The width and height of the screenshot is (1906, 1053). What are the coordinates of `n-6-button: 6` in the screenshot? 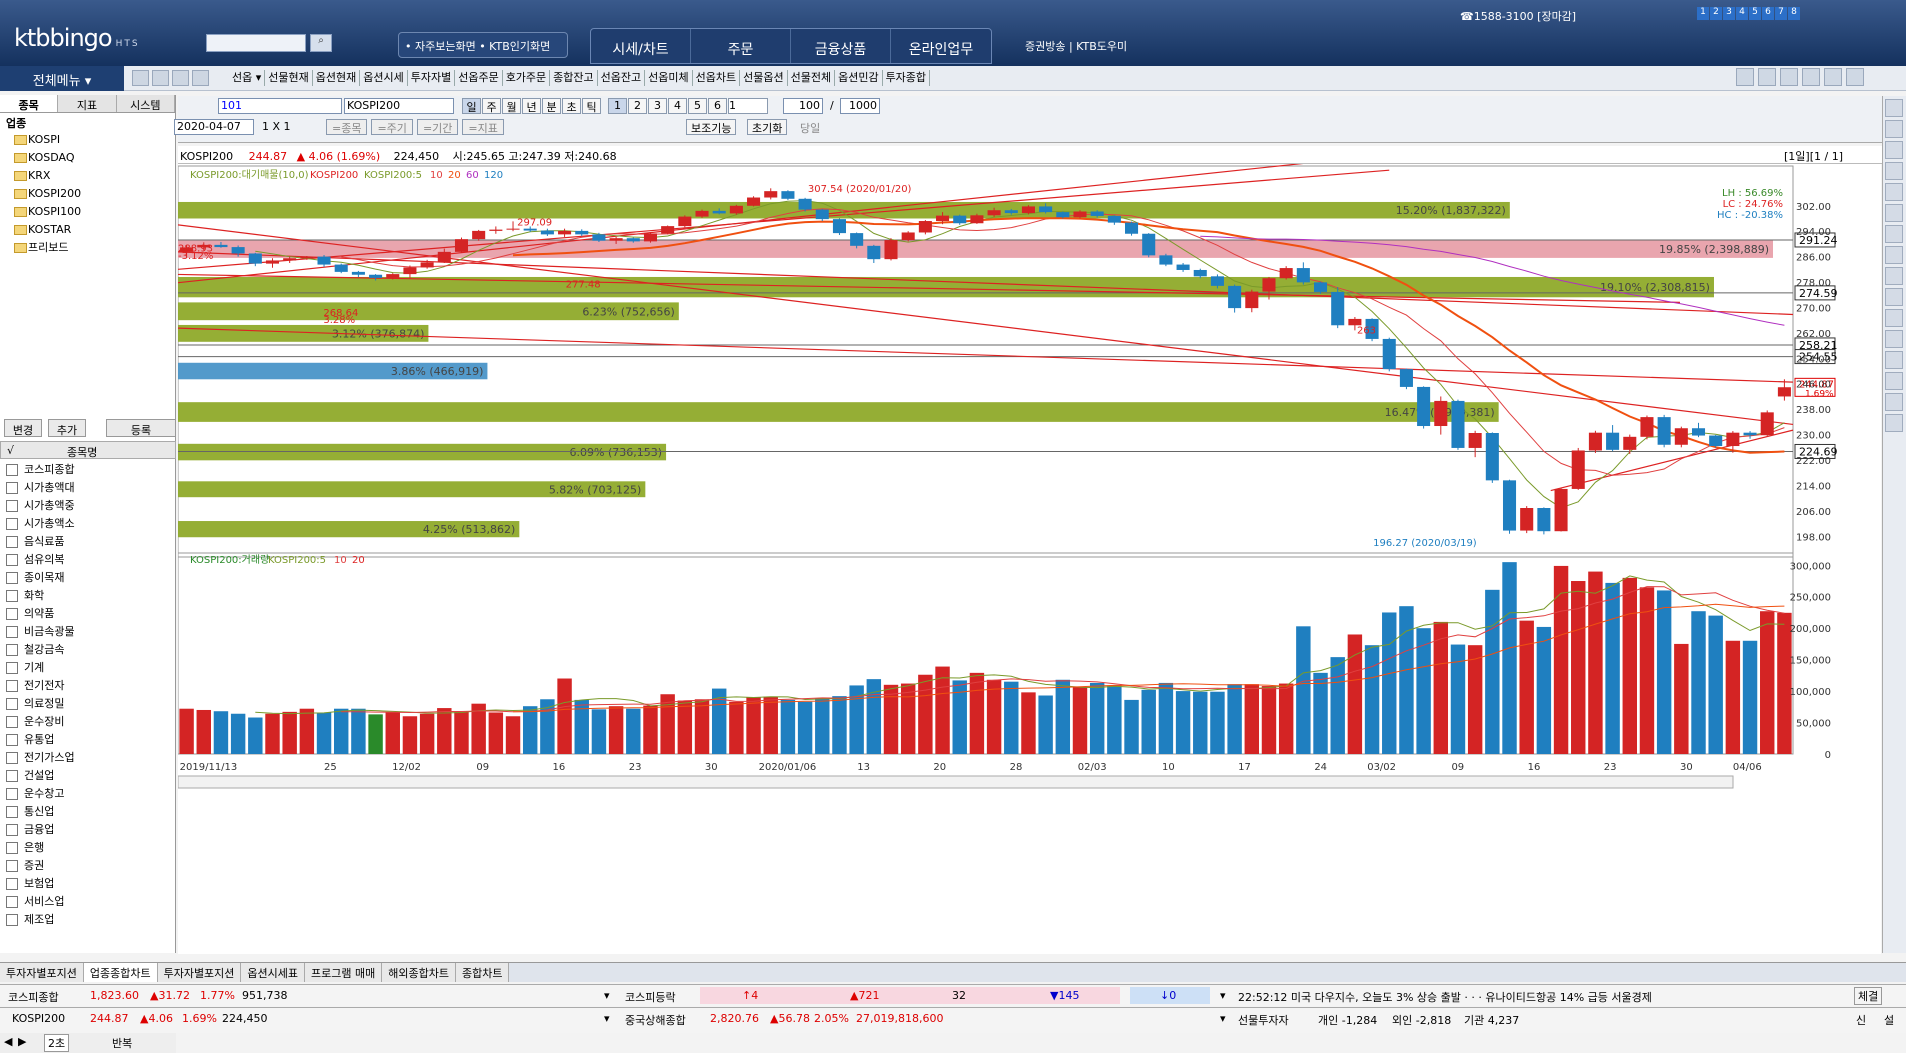 It's located at (717, 106).